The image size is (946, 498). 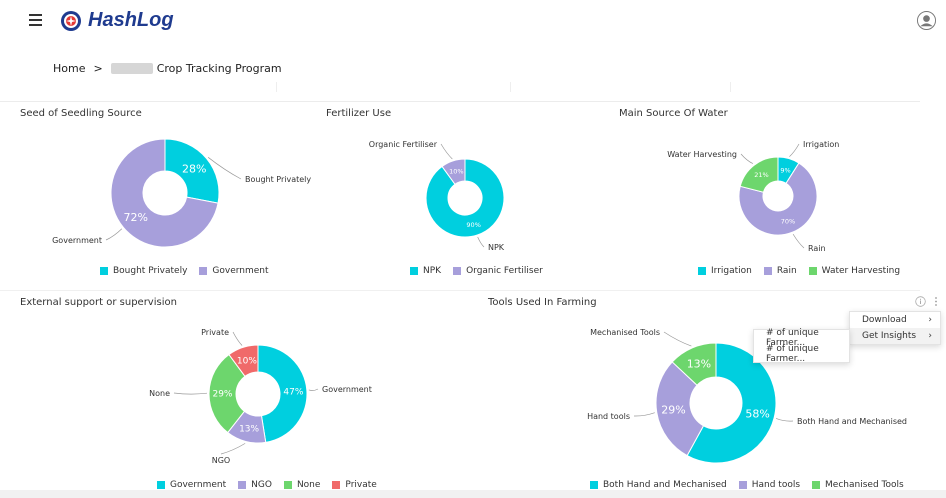 What do you see at coordinates (665, 485) in the screenshot?
I see `legend-label: Both Hand and Mechanised` at bounding box center [665, 485].